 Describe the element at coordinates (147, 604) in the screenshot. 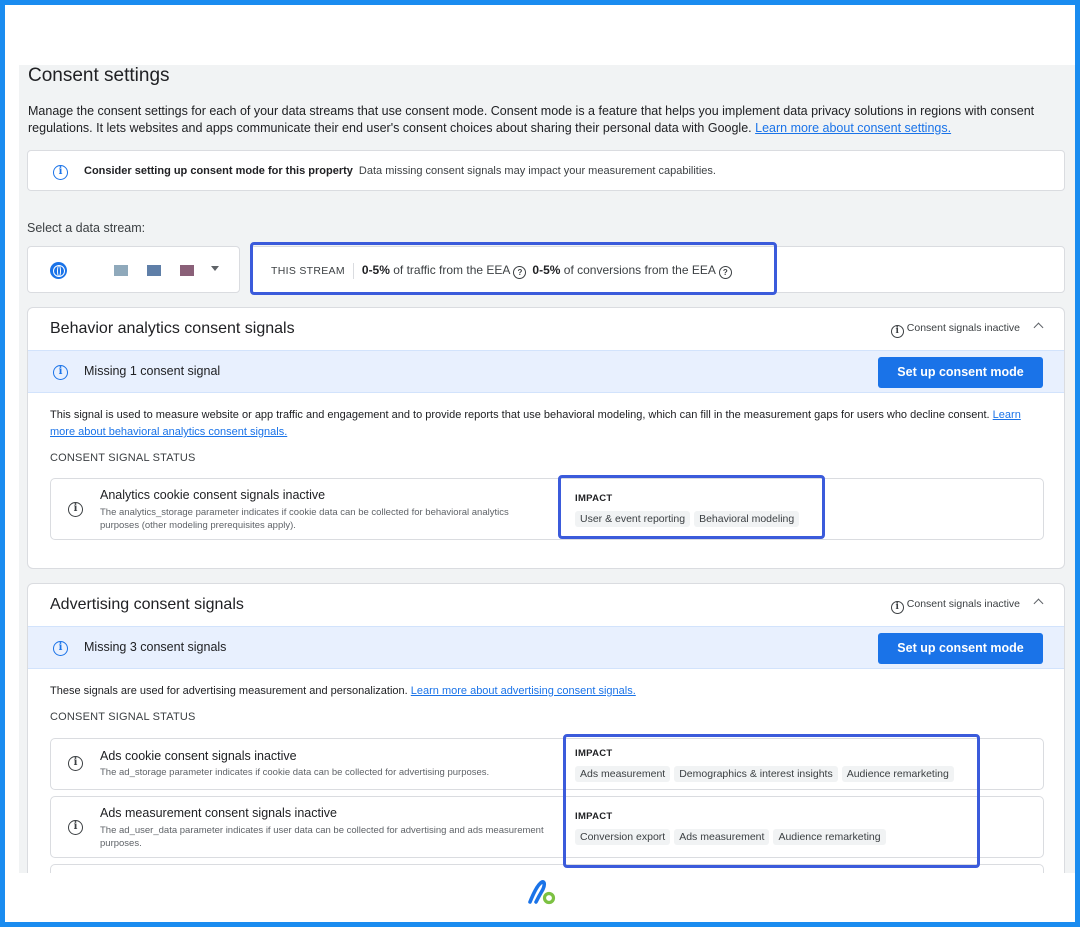

I see `section-title: Advertising consent signals` at that location.